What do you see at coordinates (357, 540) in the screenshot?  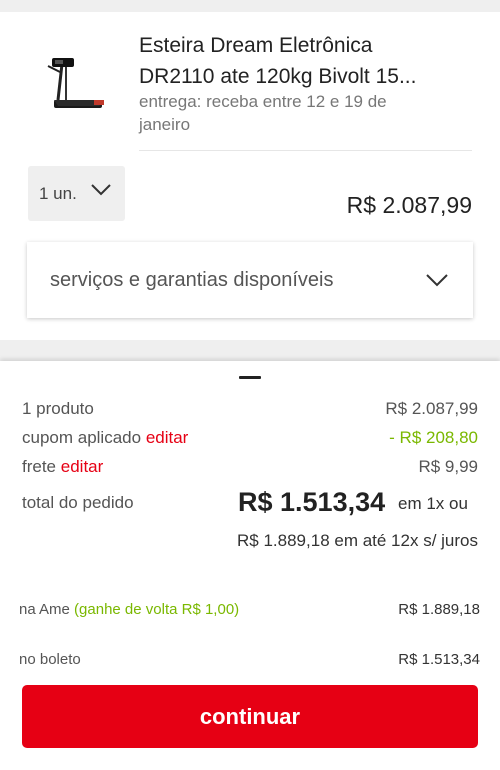 I see `installments-text: R$ 1.889,18 em até 12x s/ juros` at bounding box center [357, 540].